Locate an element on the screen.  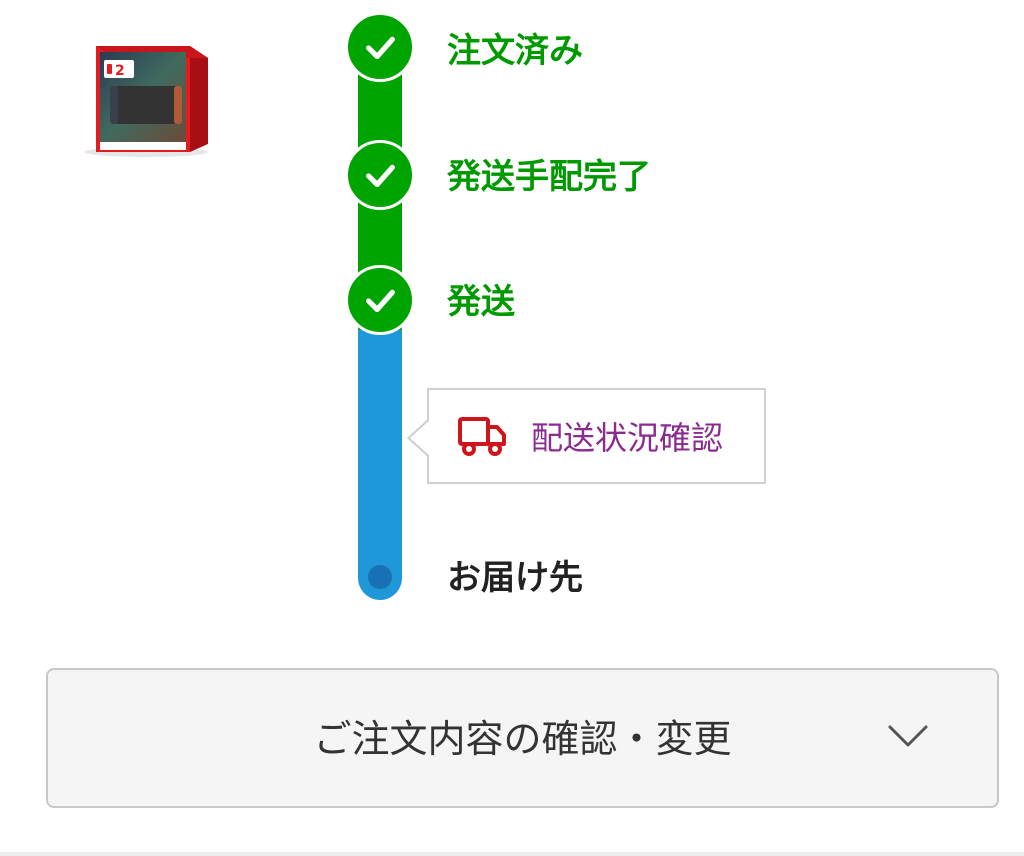
step-shipped-label: 発送 is located at coordinates (481, 302).